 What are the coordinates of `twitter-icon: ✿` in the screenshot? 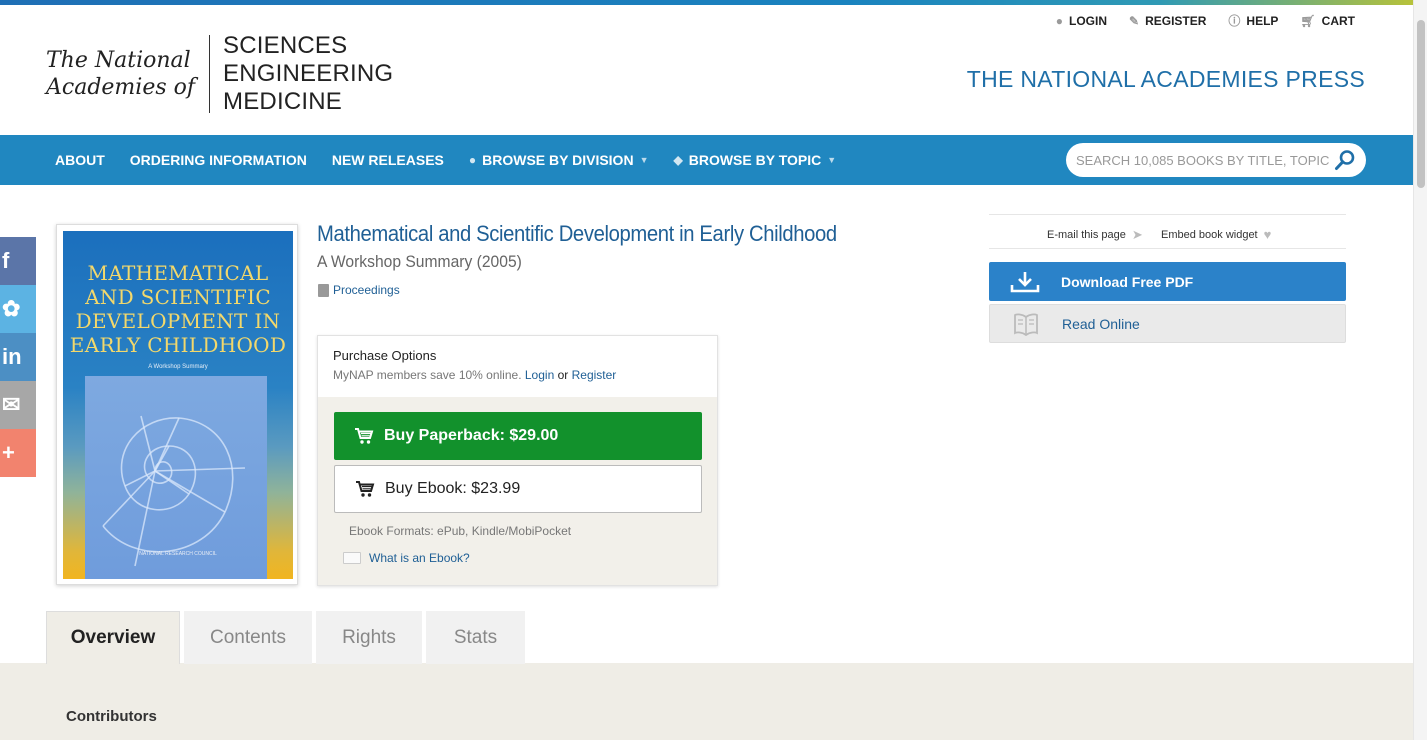 It's located at (18, 309).